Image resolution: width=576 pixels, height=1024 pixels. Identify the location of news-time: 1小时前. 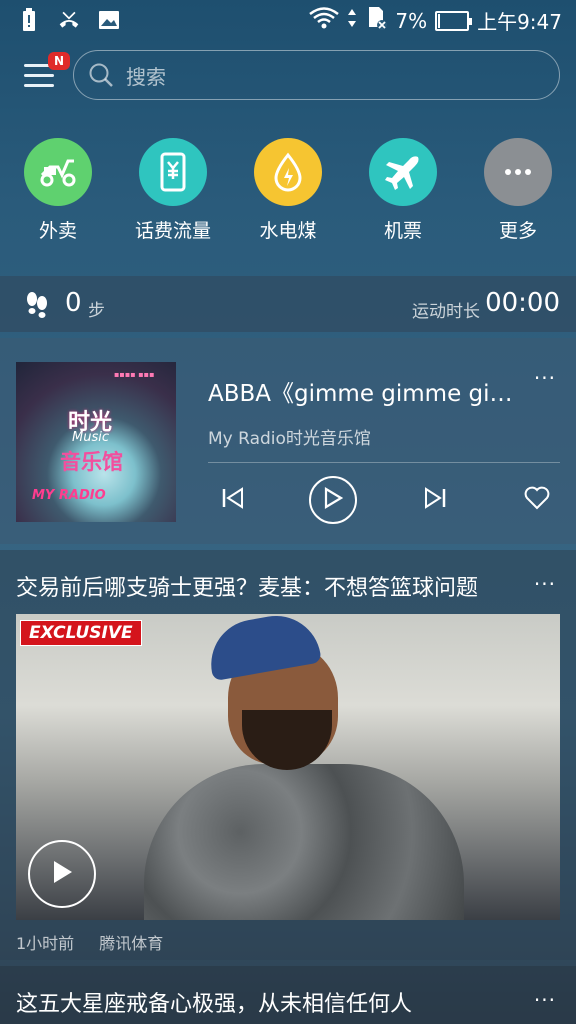
(45, 943).